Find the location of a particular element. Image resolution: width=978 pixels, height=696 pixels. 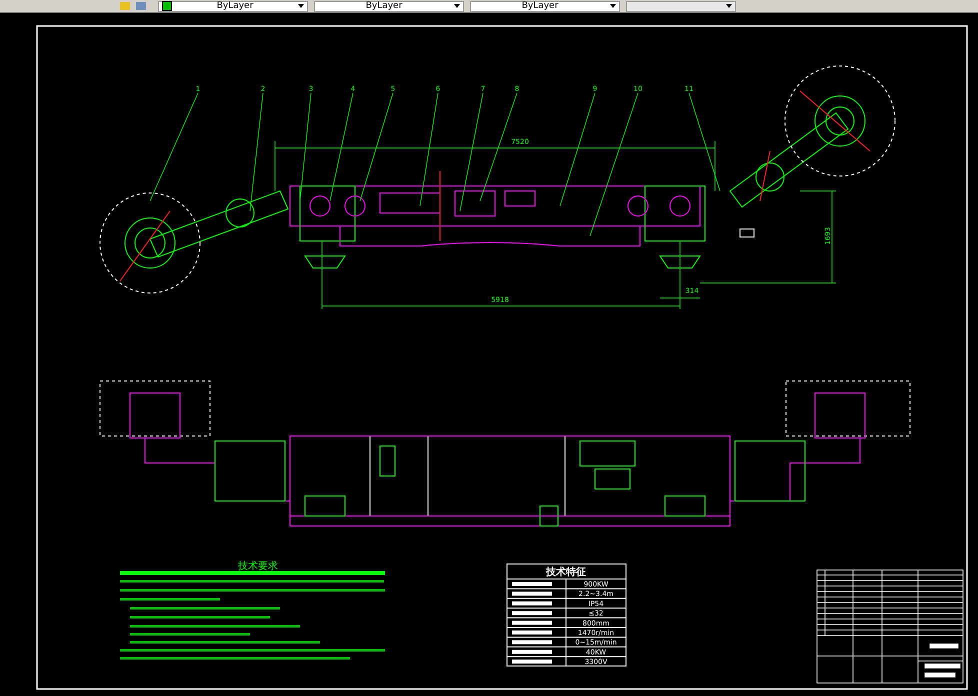

color-swatch-icon is located at coordinates (167, 6).